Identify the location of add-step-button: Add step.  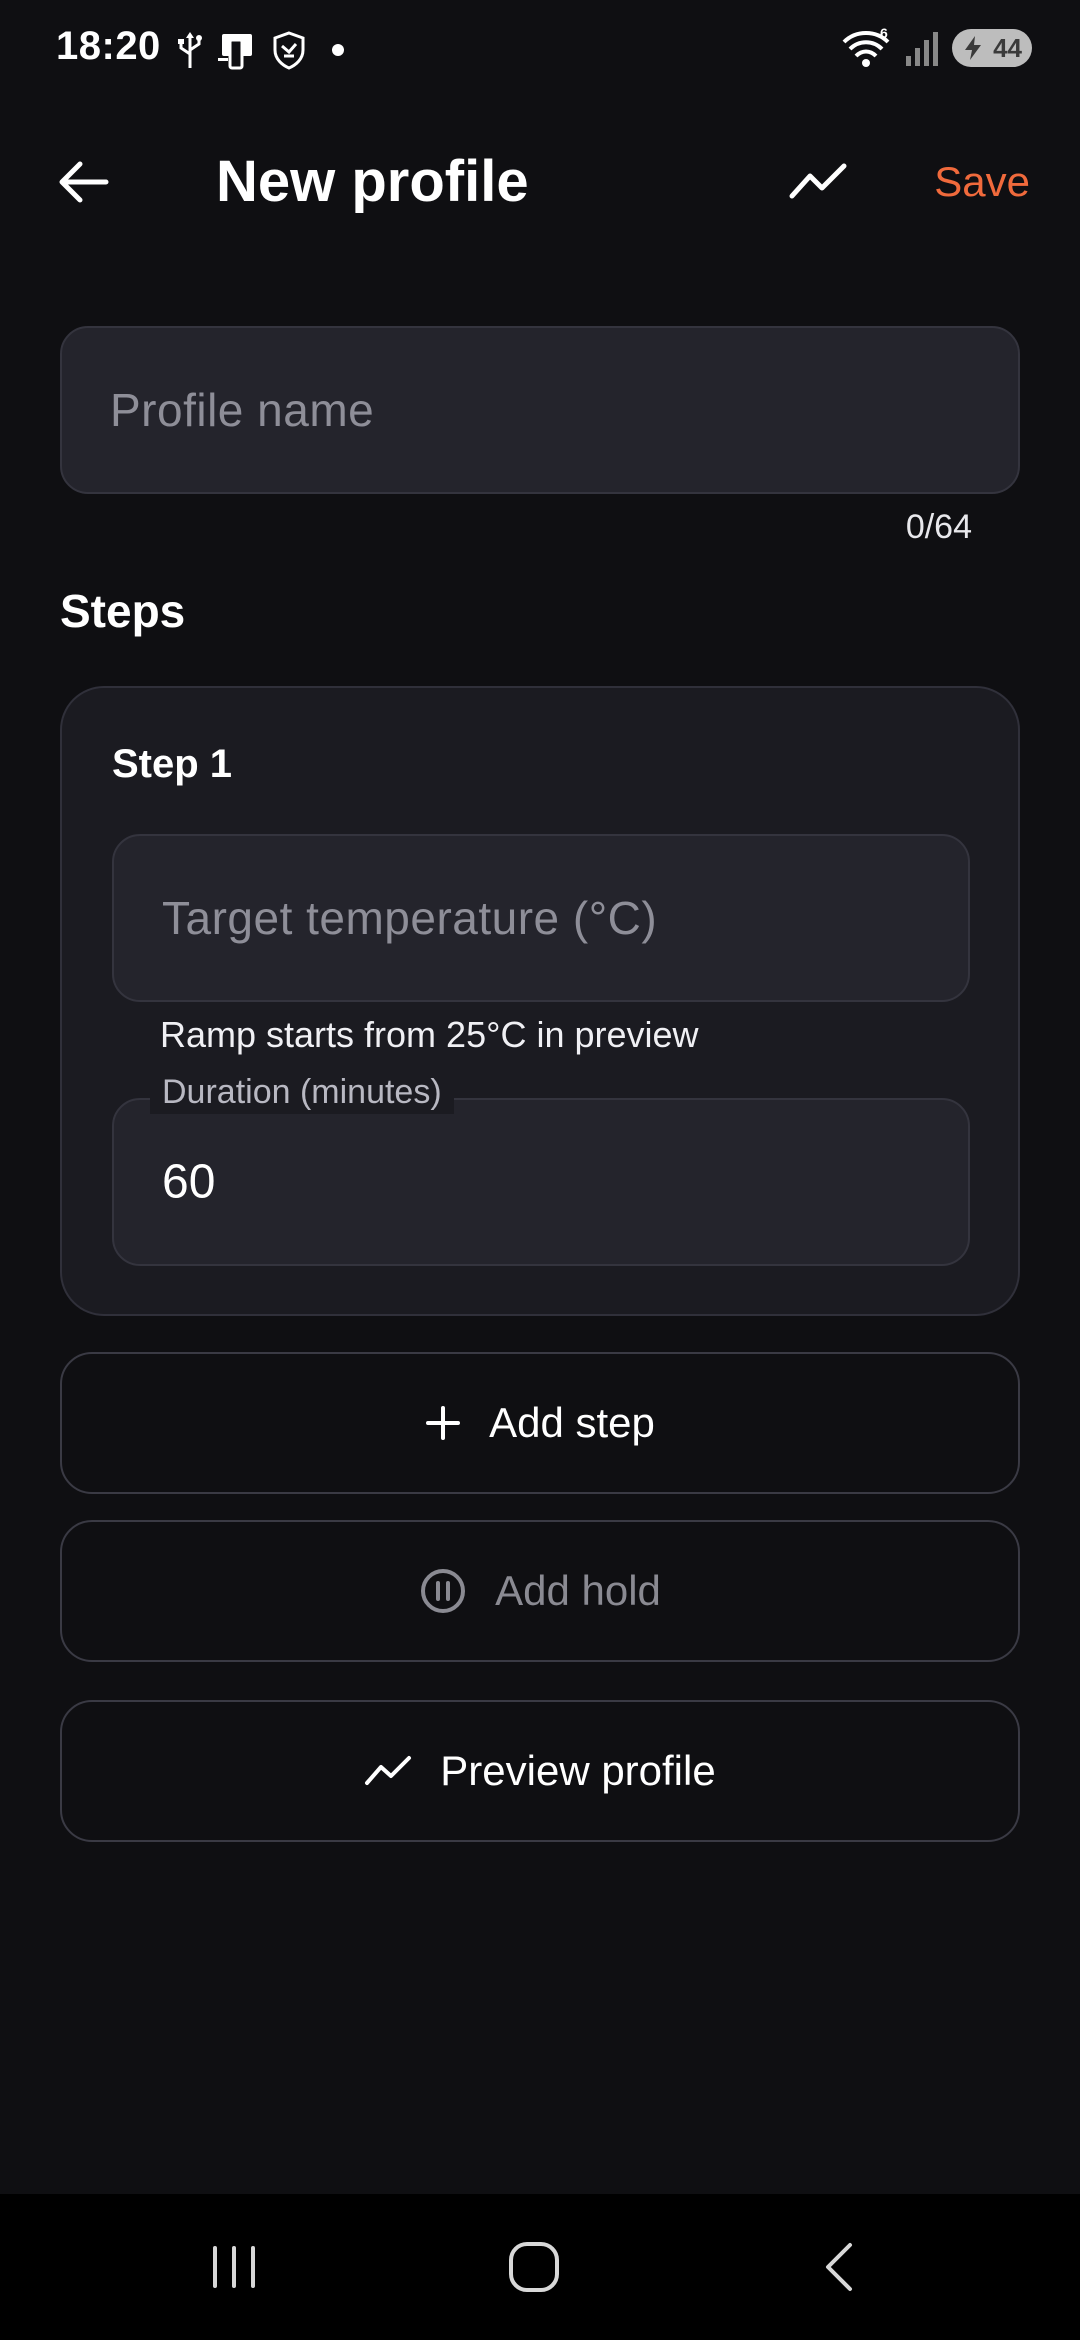
(540, 1423).